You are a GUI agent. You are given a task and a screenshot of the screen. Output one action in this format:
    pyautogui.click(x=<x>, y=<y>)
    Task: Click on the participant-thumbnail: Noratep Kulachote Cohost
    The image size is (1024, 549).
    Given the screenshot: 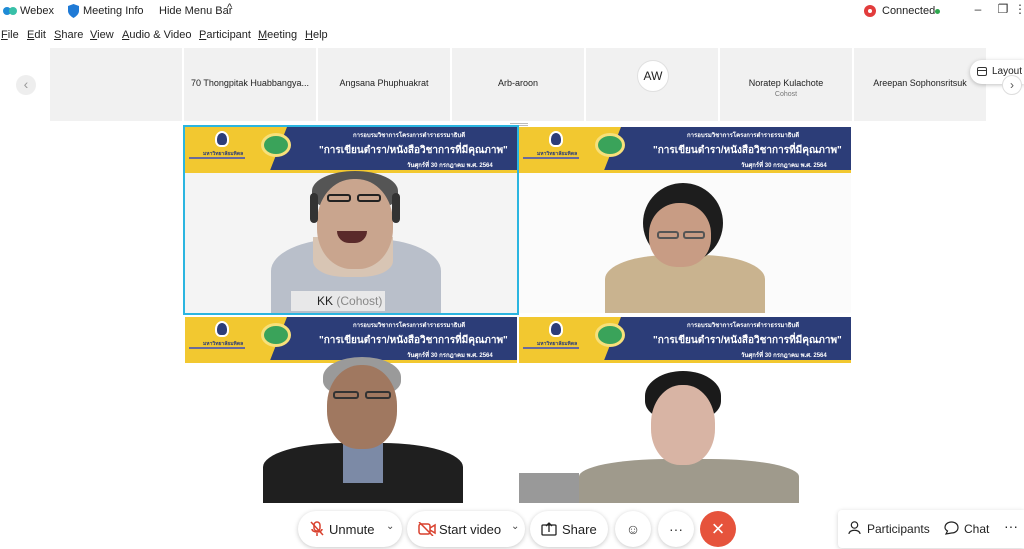 What is the action you would take?
    pyautogui.click(x=786, y=84)
    